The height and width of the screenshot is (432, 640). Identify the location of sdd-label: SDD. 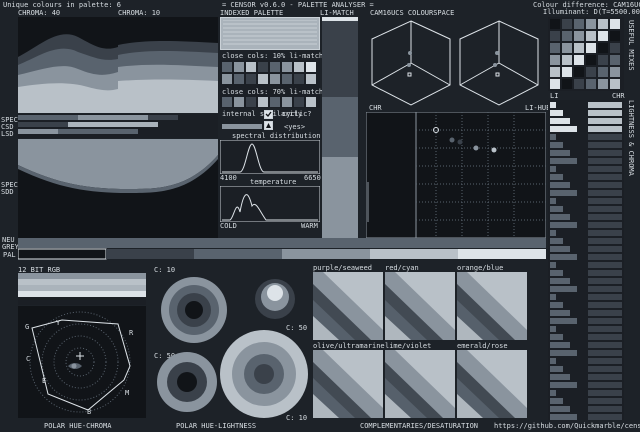
(7, 192).